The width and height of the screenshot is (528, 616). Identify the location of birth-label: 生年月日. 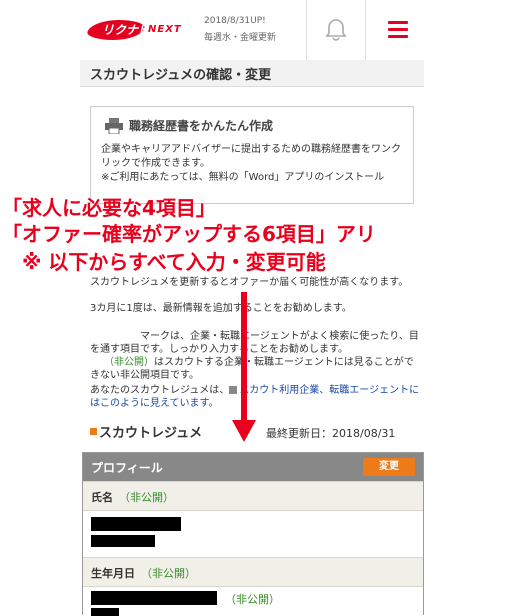
(113, 573).